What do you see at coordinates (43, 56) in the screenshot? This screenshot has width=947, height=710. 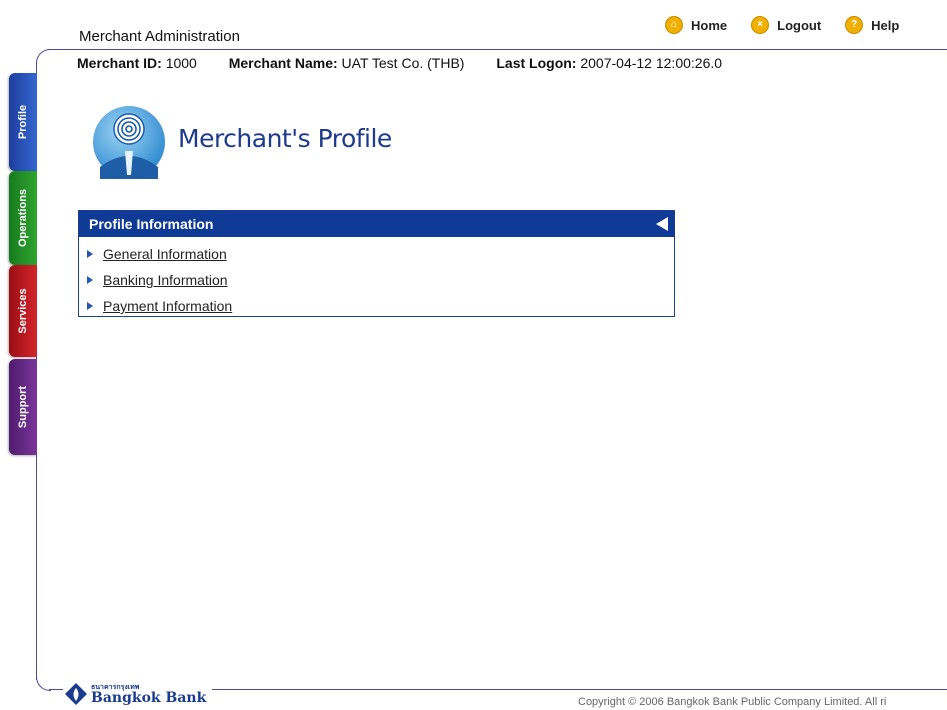 I see `frame-corner-top` at bounding box center [43, 56].